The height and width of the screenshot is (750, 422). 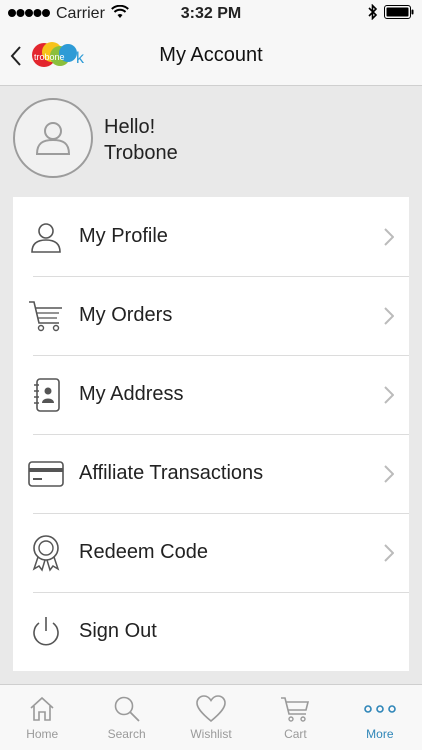 I want to click on tab-label: Home, so click(x=42, y=734).